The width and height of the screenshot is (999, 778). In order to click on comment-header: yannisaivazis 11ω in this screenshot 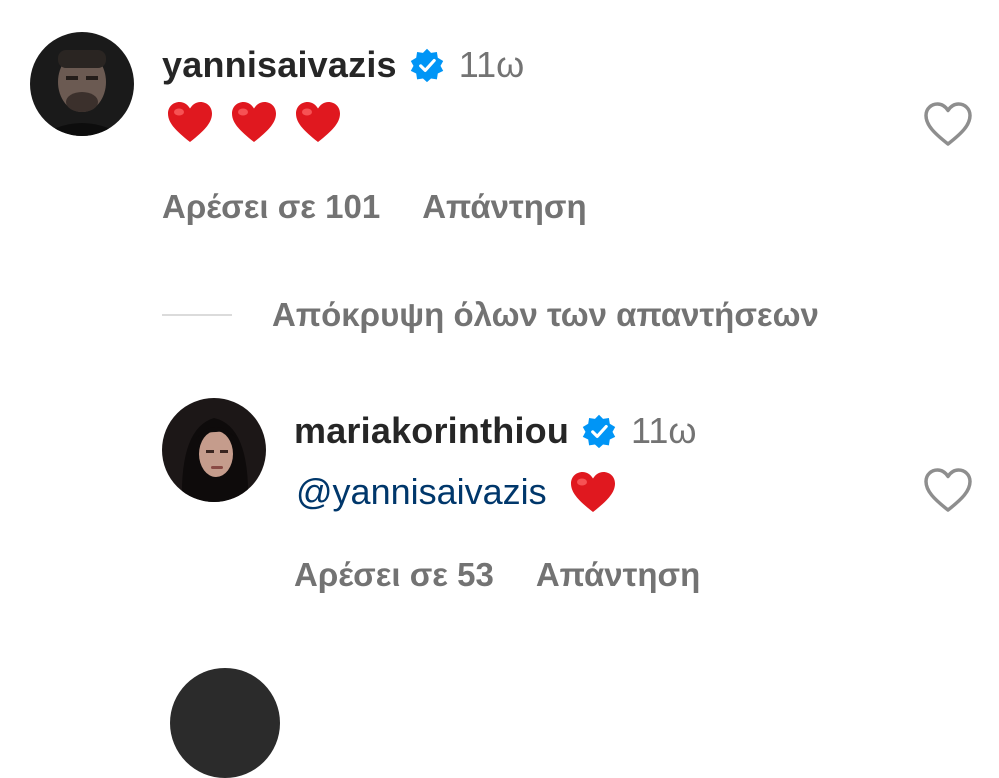, I will do `click(343, 65)`.